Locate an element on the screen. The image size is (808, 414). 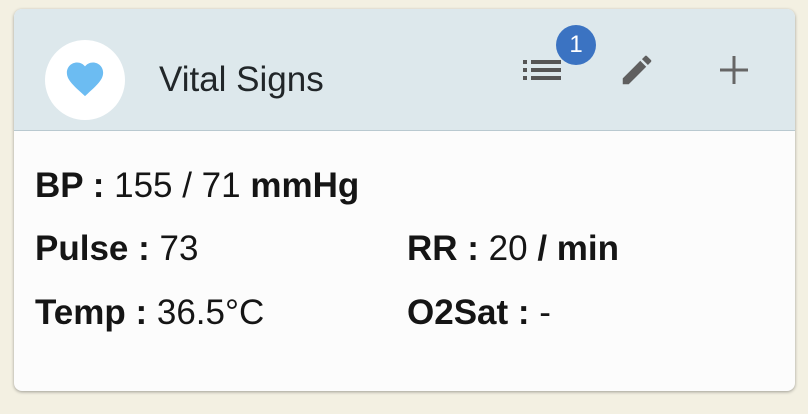
notification-badge: 1 is located at coordinates (576, 45).